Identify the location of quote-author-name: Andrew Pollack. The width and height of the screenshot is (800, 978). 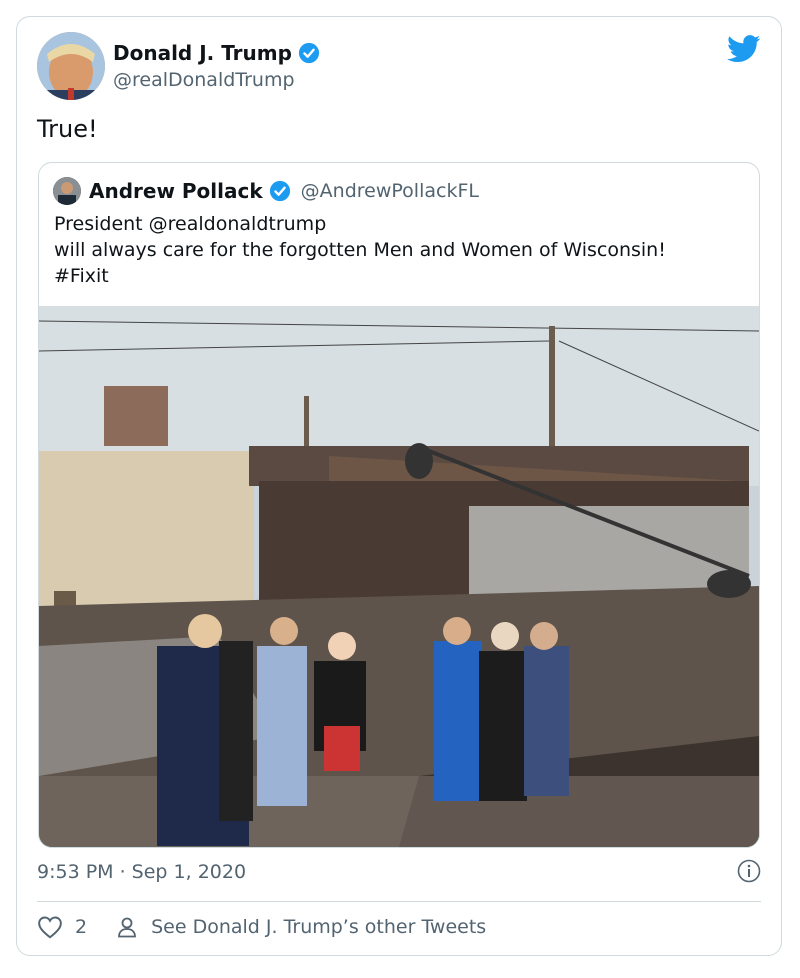
(176, 191).